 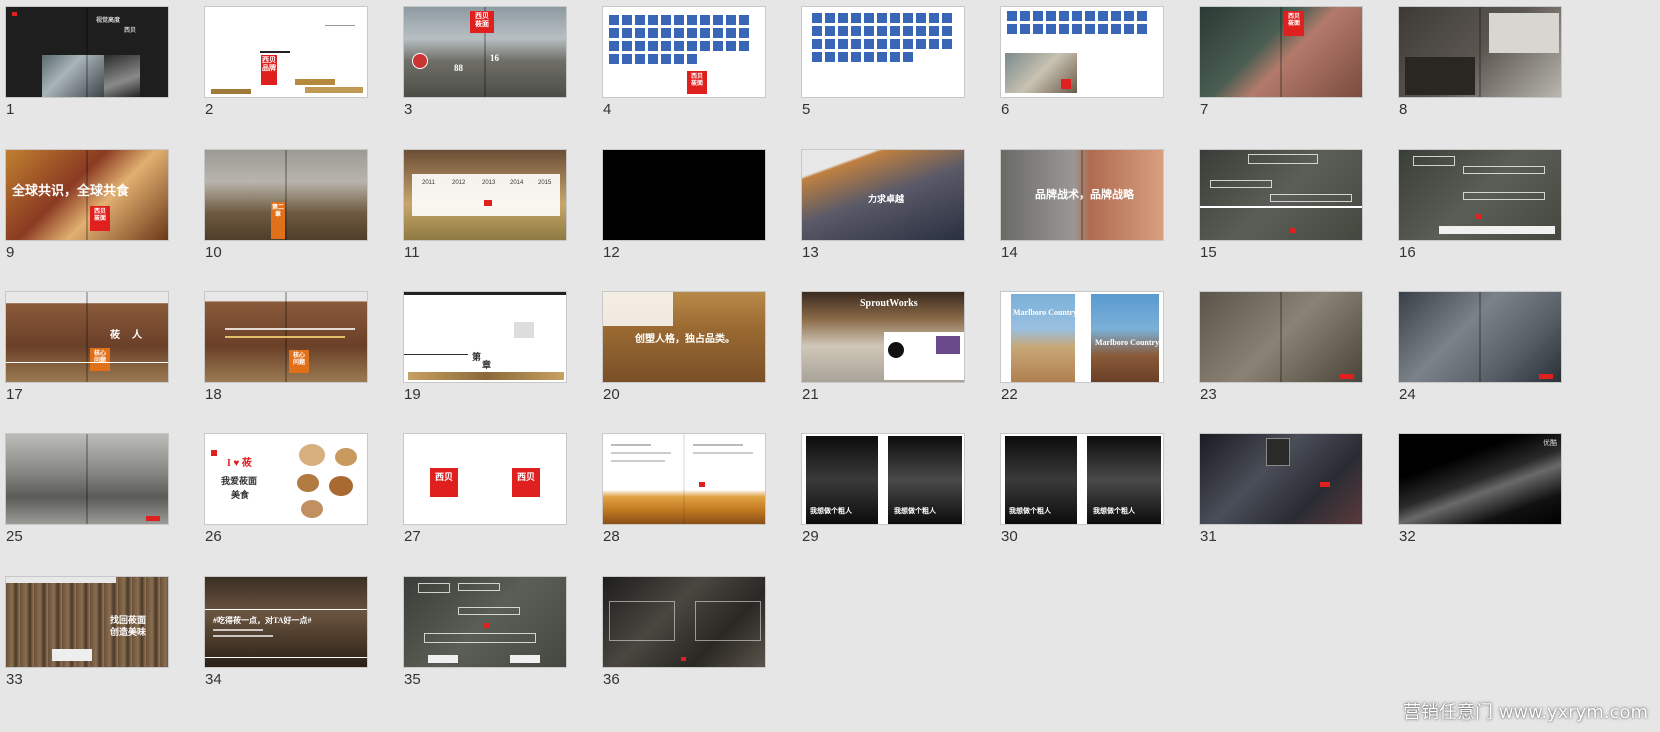 I want to click on slide-thumbnail: 第 章, so click(x=485, y=337).